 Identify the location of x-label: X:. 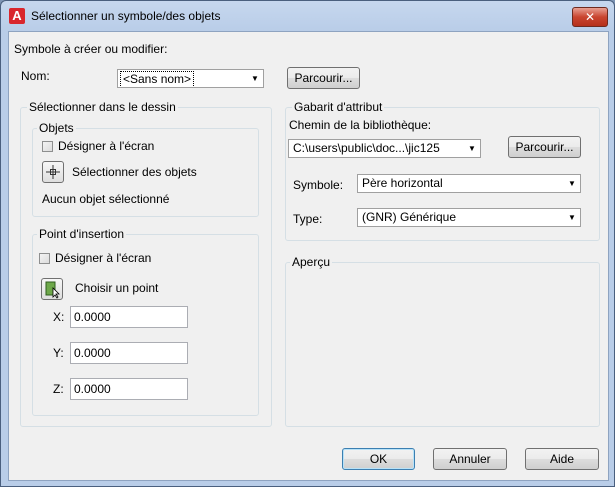
(59, 317).